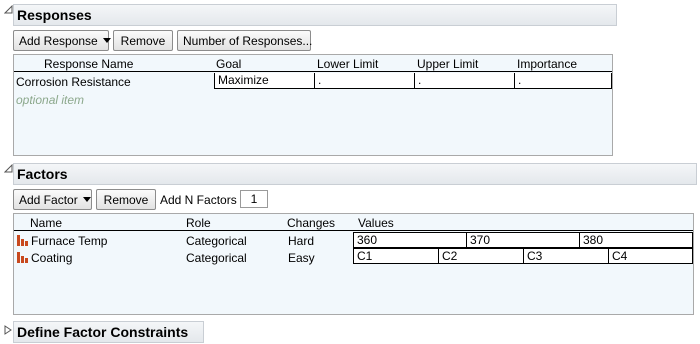  I want to click on add-factor-button: Add Factor, so click(52, 199).